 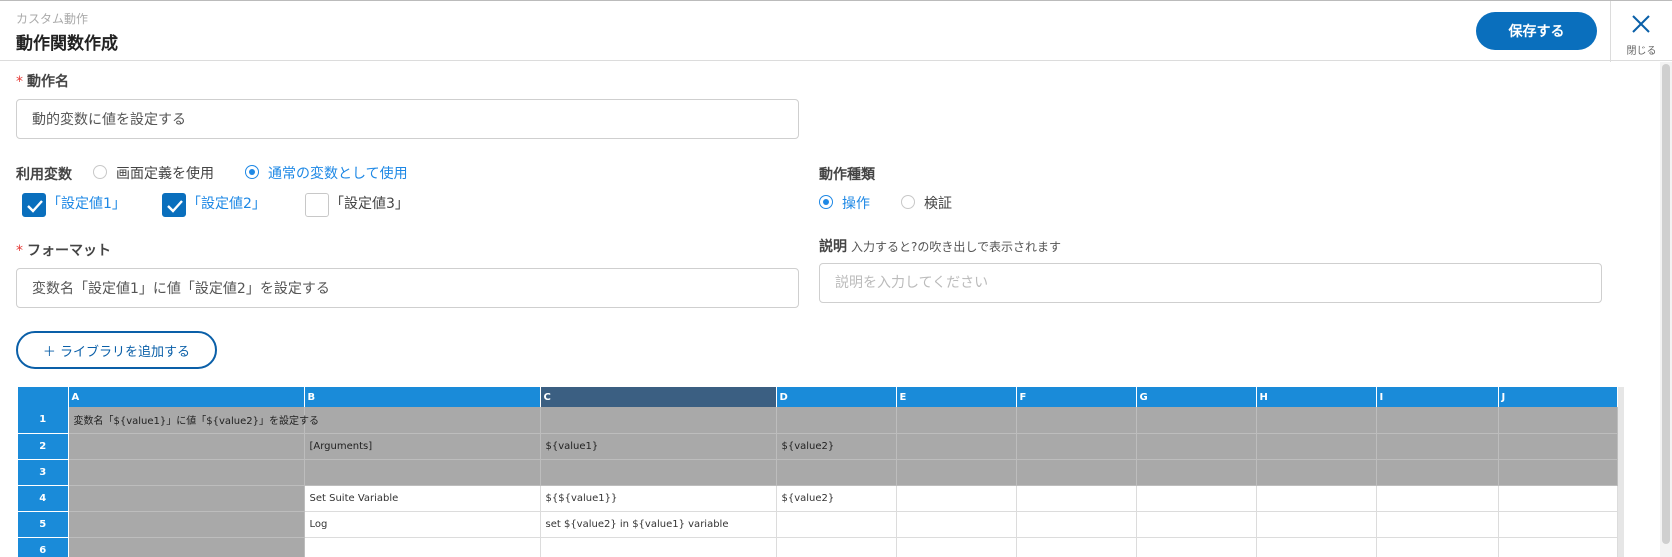 What do you see at coordinates (186, 446) in the screenshot?
I see `cell-a2` at bounding box center [186, 446].